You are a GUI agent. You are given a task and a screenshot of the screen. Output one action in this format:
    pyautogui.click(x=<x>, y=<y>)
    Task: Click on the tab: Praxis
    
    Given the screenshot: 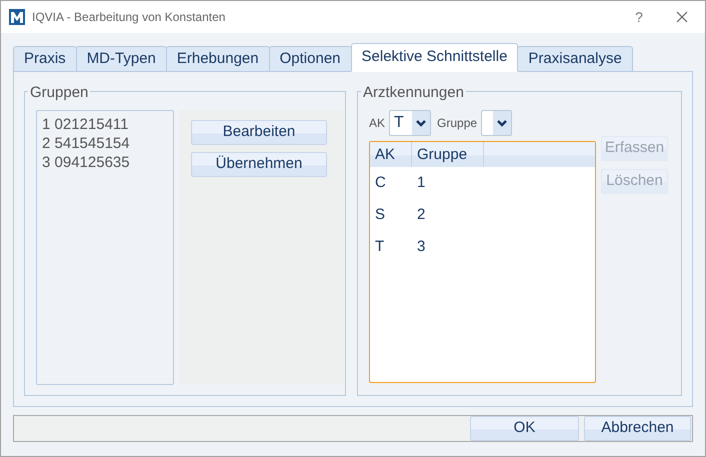 What is the action you would take?
    pyautogui.click(x=45, y=59)
    